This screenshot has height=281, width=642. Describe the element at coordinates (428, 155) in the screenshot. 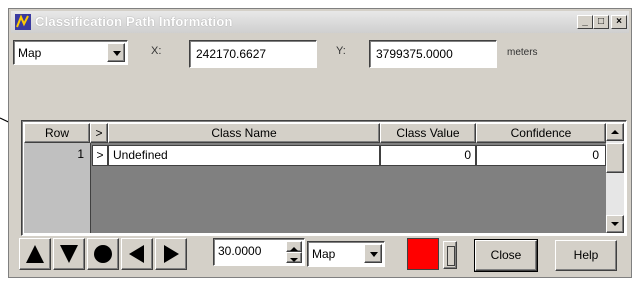

I see `table-row-class-value: 0` at that location.